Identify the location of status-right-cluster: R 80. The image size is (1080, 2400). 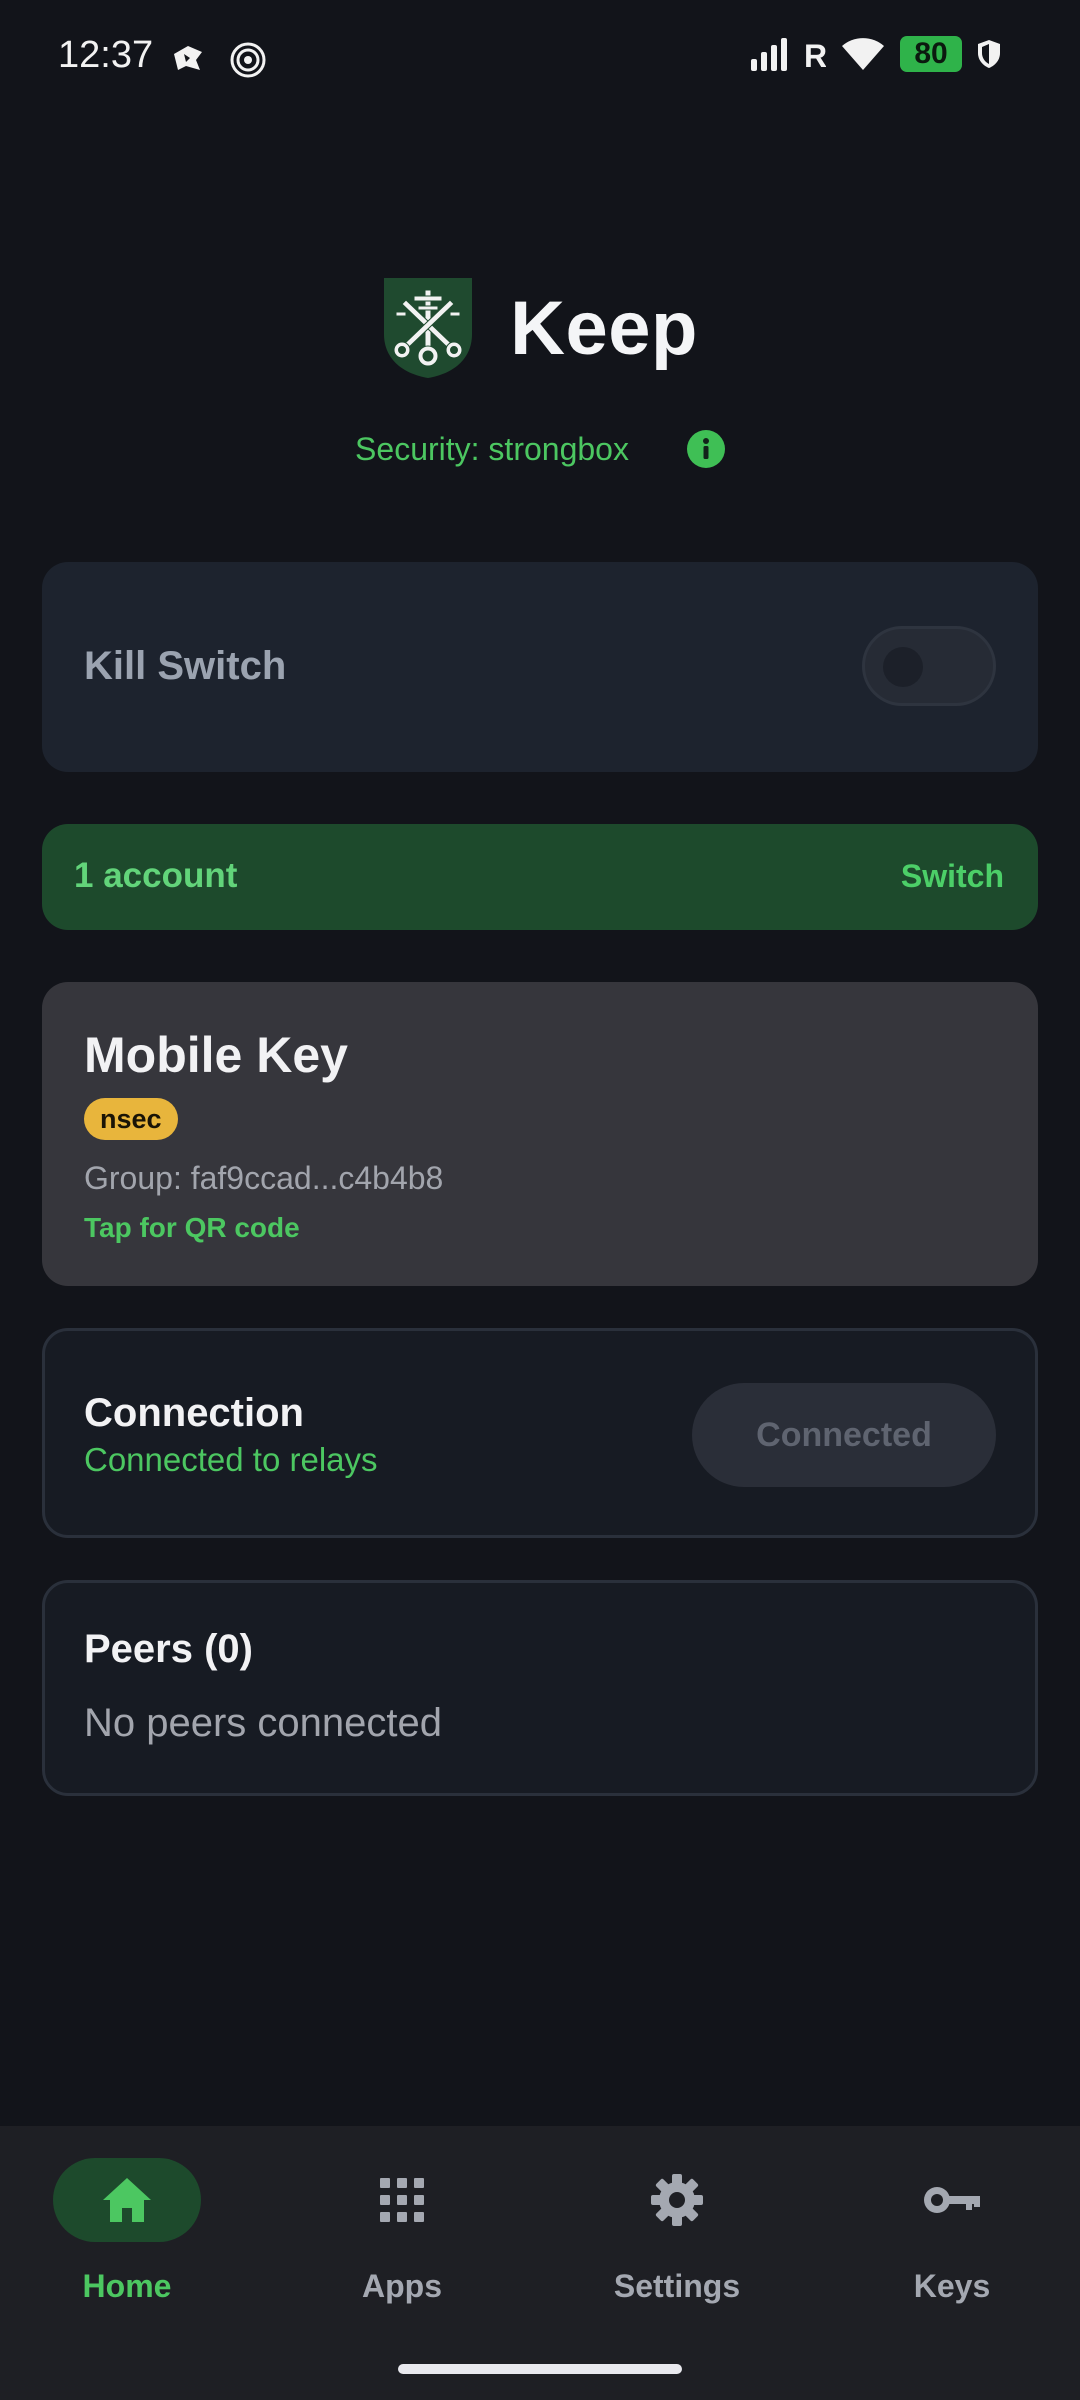
(876, 54).